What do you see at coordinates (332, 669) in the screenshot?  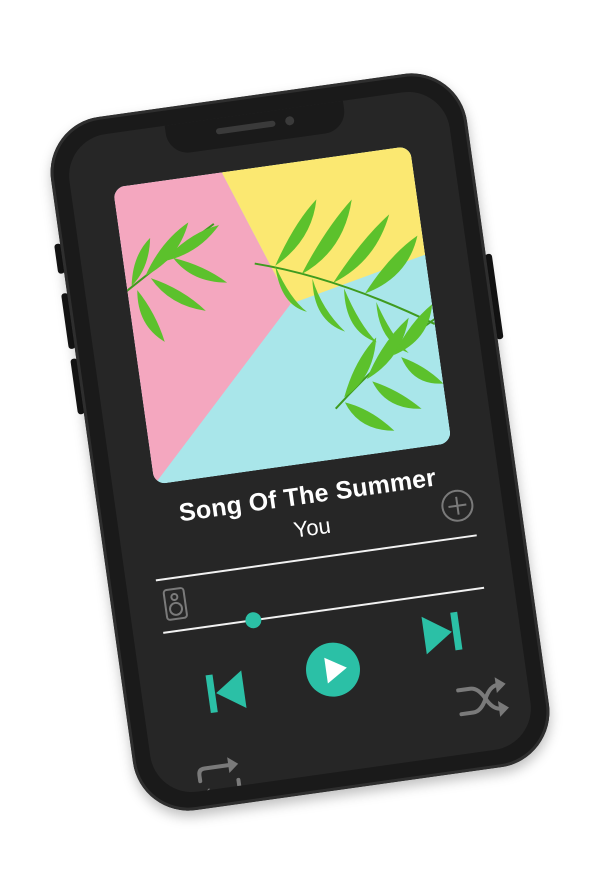 I see `play-icon` at bounding box center [332, 669].